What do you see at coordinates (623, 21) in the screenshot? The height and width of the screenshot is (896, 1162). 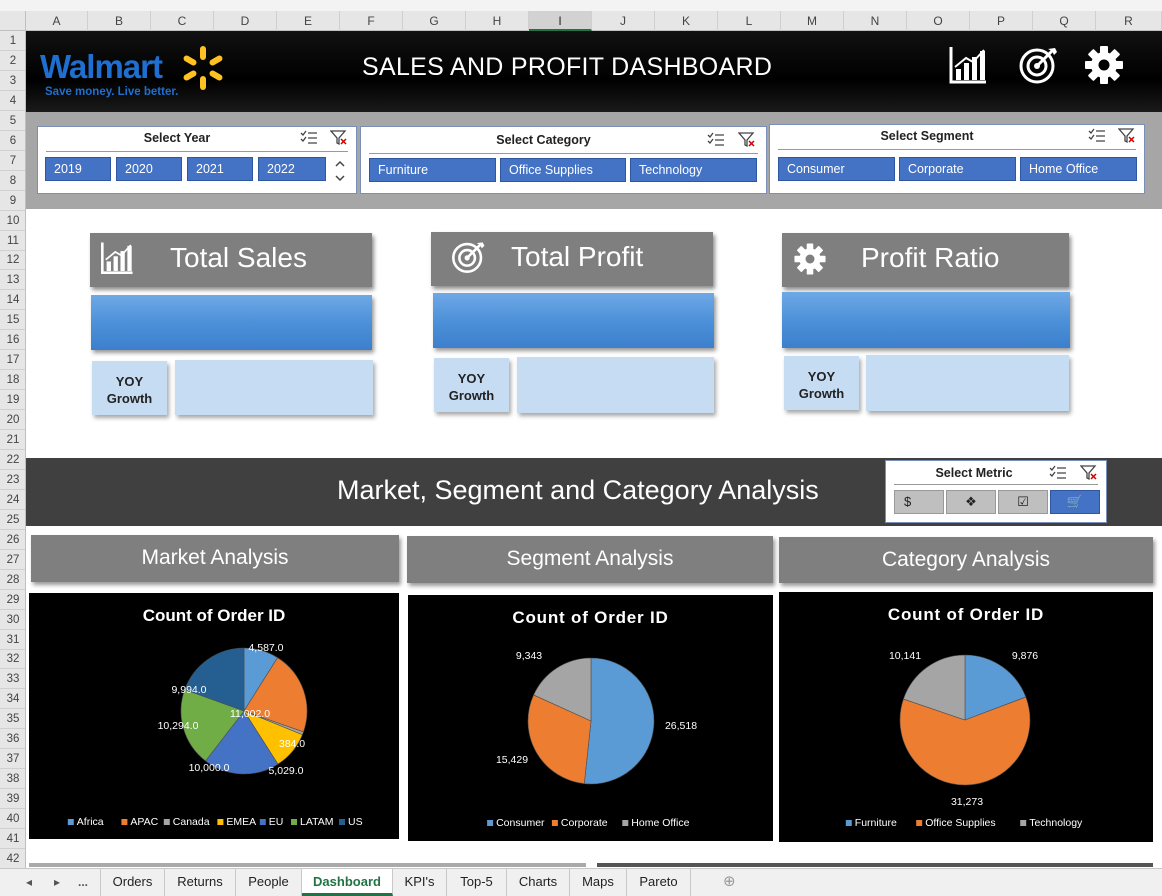 I see `column-header-j: J` at bounding box center [623, 21].